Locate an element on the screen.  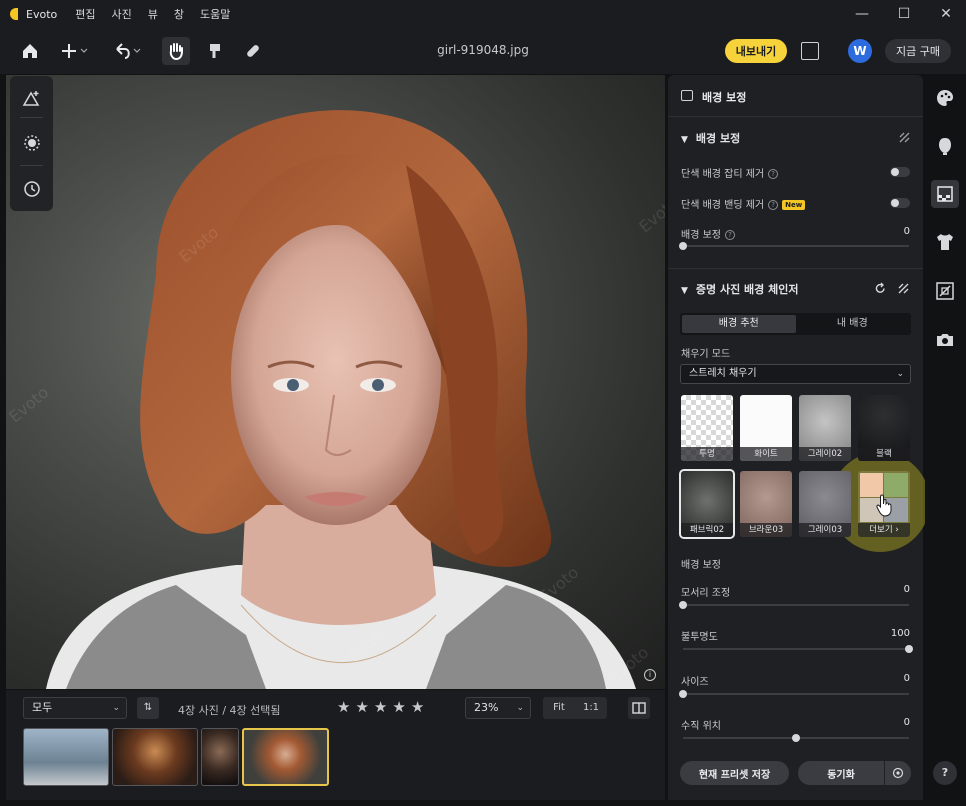
fit-button: Fit is located at coordinates (559, 708).